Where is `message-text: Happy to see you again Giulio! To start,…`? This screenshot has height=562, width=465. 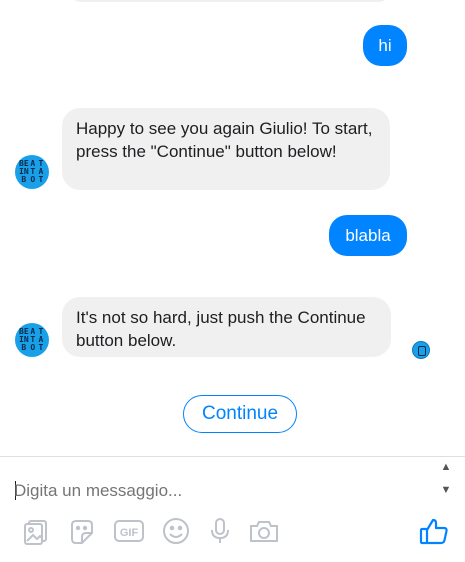
message-text: Happy to see you again Giulio! To start,… is located at coordinates (224, 140).